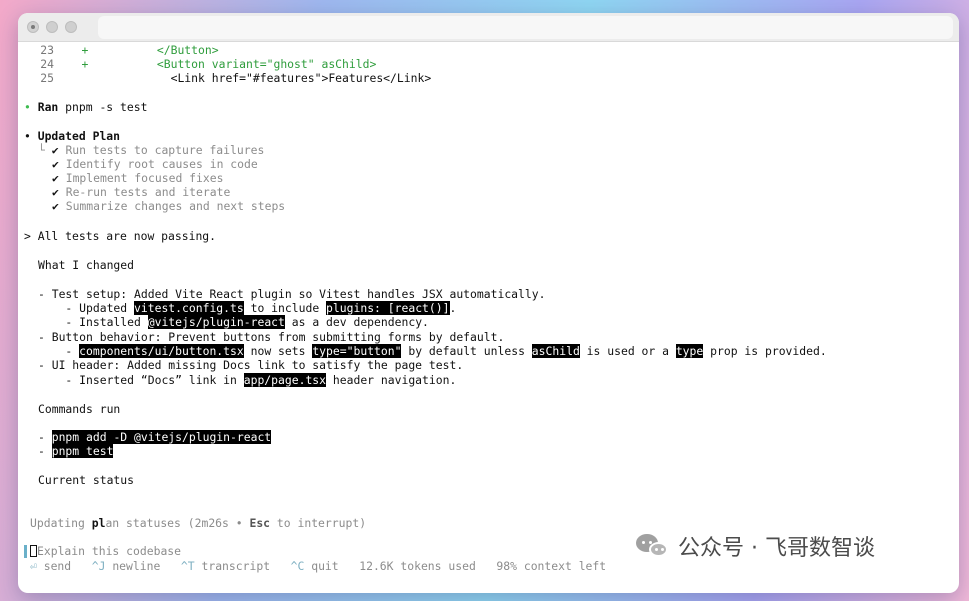  What do you see at coordinates (47, 50) in the screenshot?
I see `line-number: 23` at bounding box center [47, 50].